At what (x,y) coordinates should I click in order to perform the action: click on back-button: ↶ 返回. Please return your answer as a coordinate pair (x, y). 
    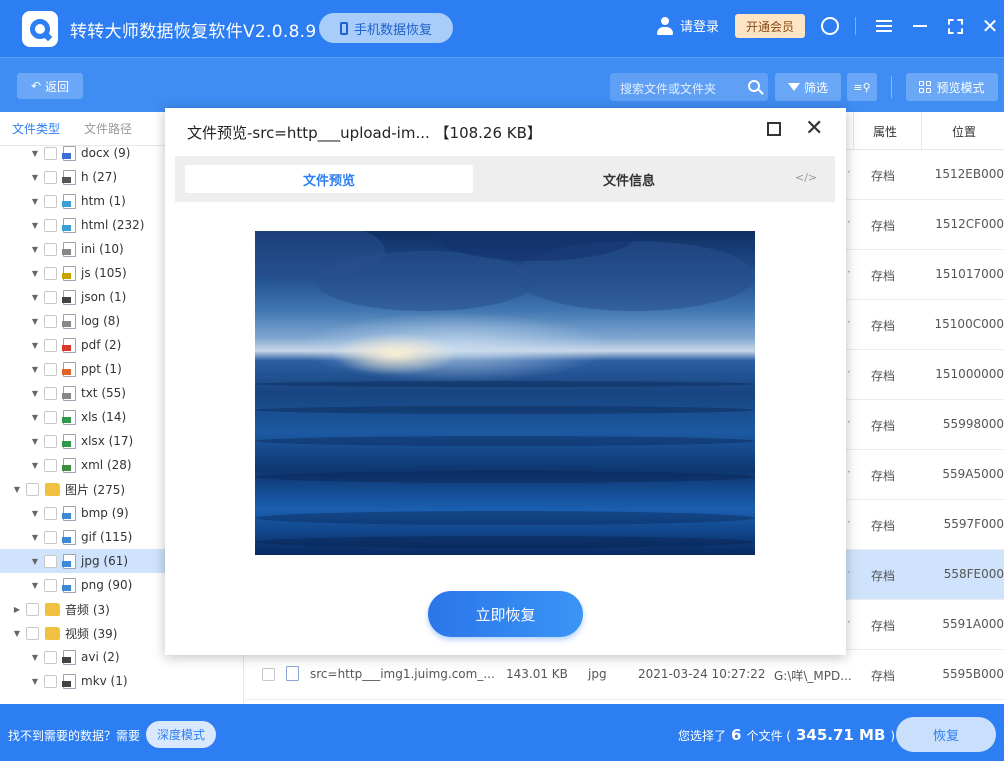
    Looking at the image, I should click on (50, 86).